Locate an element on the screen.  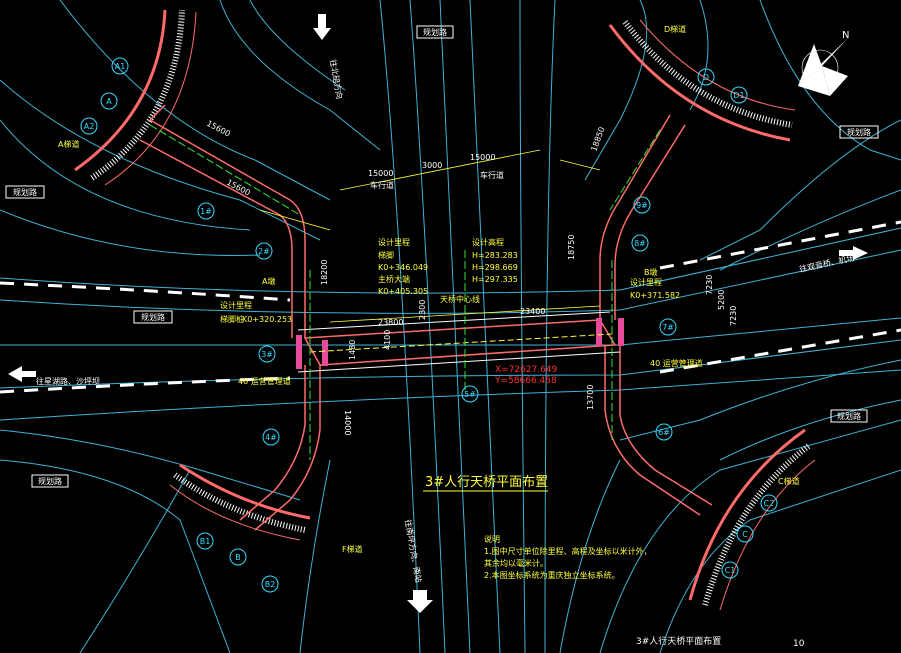
west-direction-arrow is located at coordinates (22, 374).